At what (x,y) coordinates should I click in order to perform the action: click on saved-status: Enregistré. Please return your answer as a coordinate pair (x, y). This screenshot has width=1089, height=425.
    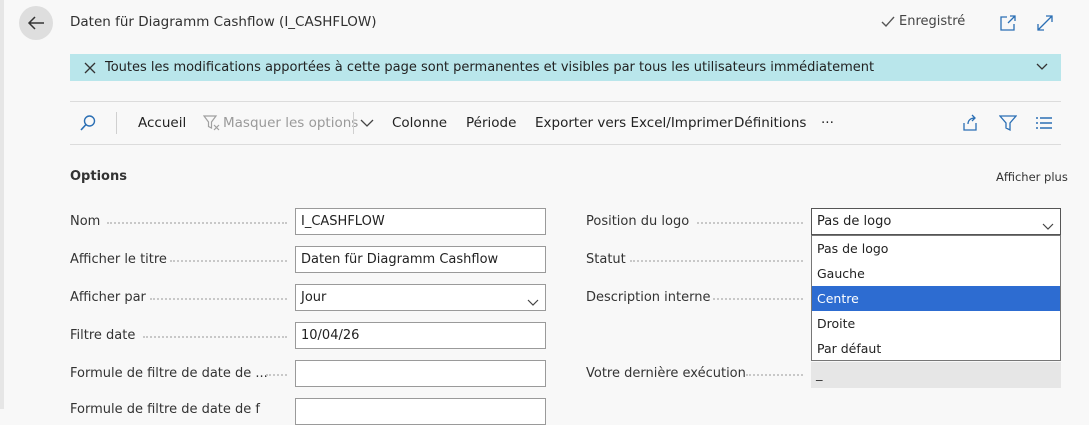
    Looking at the image, I should click on (922, 21).